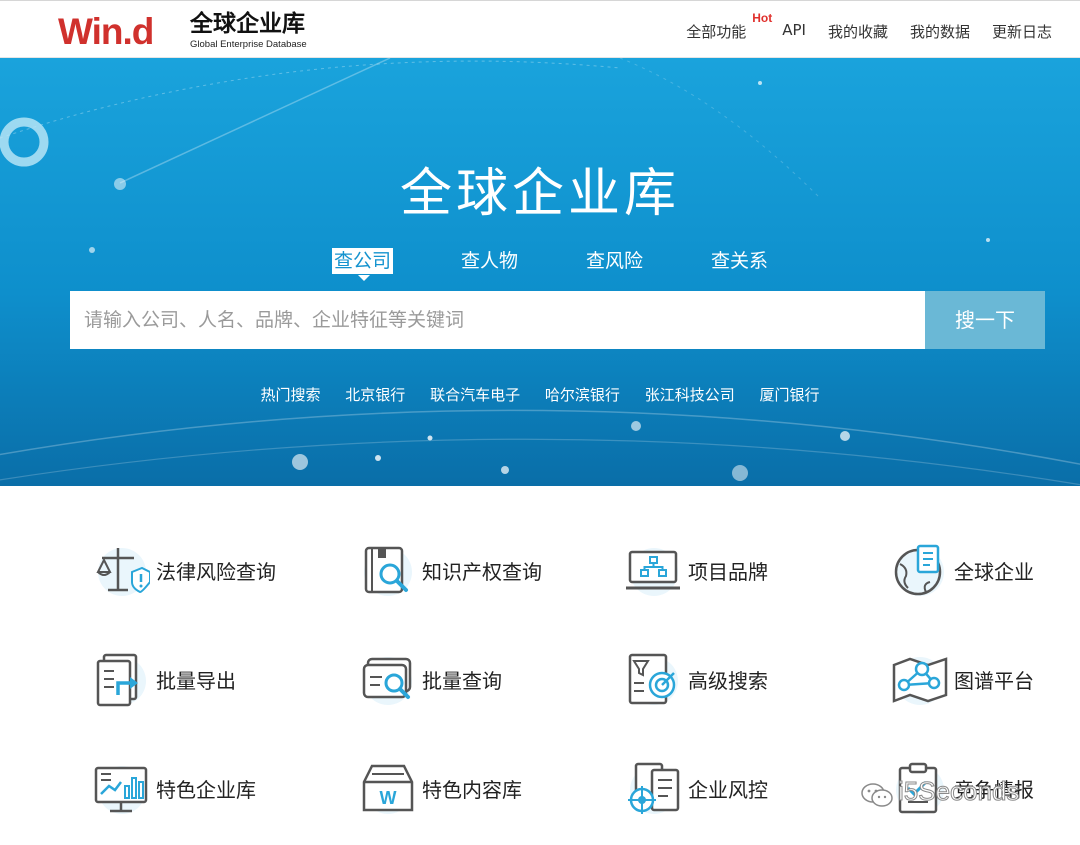 Image resolution: width=1080 pixels, height=845 pixels. What do you see at coordinates (247, 24) in the screenshot?
I see `logo-title: 全球企业库` at bounding box center [247, 24].